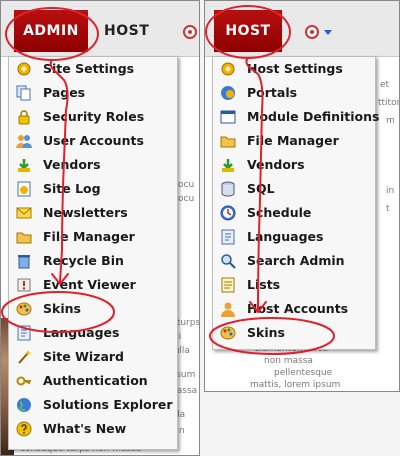  I want to click on list-icon, so click(228, 285).